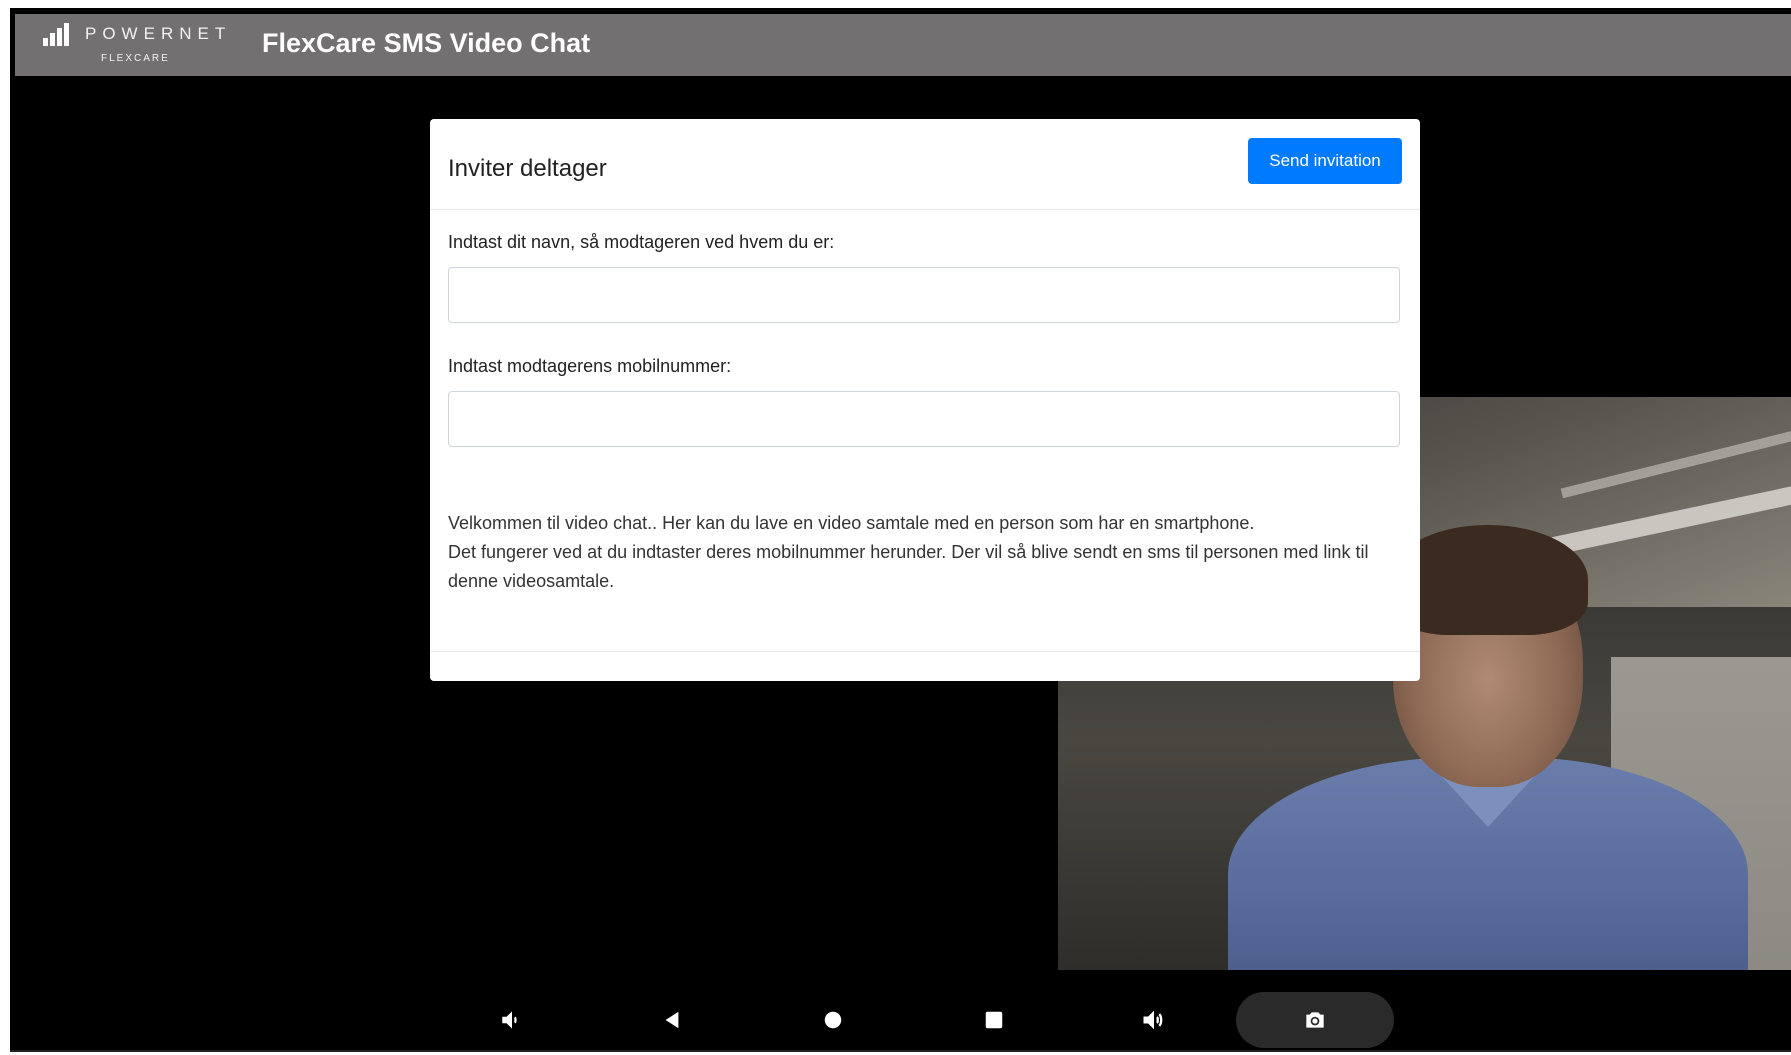 Image resolution: width=1791 pixels, height=1055 pixels. I want to click on volume-down-button, so click(512, 1020).